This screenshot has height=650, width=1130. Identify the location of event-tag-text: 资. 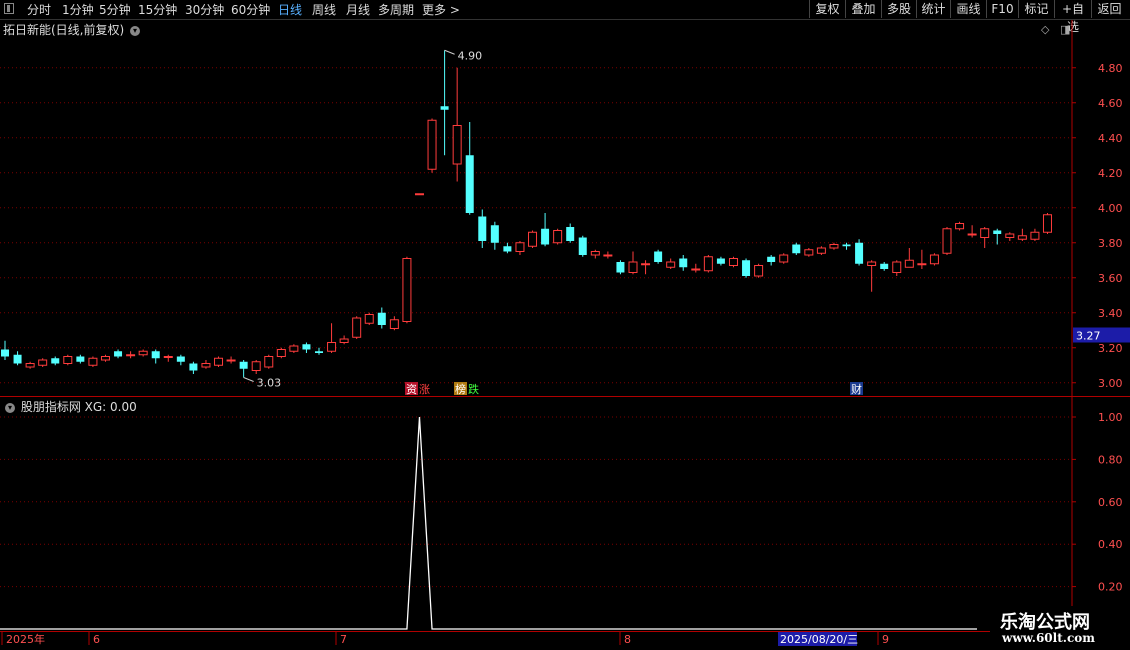
(411, 389).